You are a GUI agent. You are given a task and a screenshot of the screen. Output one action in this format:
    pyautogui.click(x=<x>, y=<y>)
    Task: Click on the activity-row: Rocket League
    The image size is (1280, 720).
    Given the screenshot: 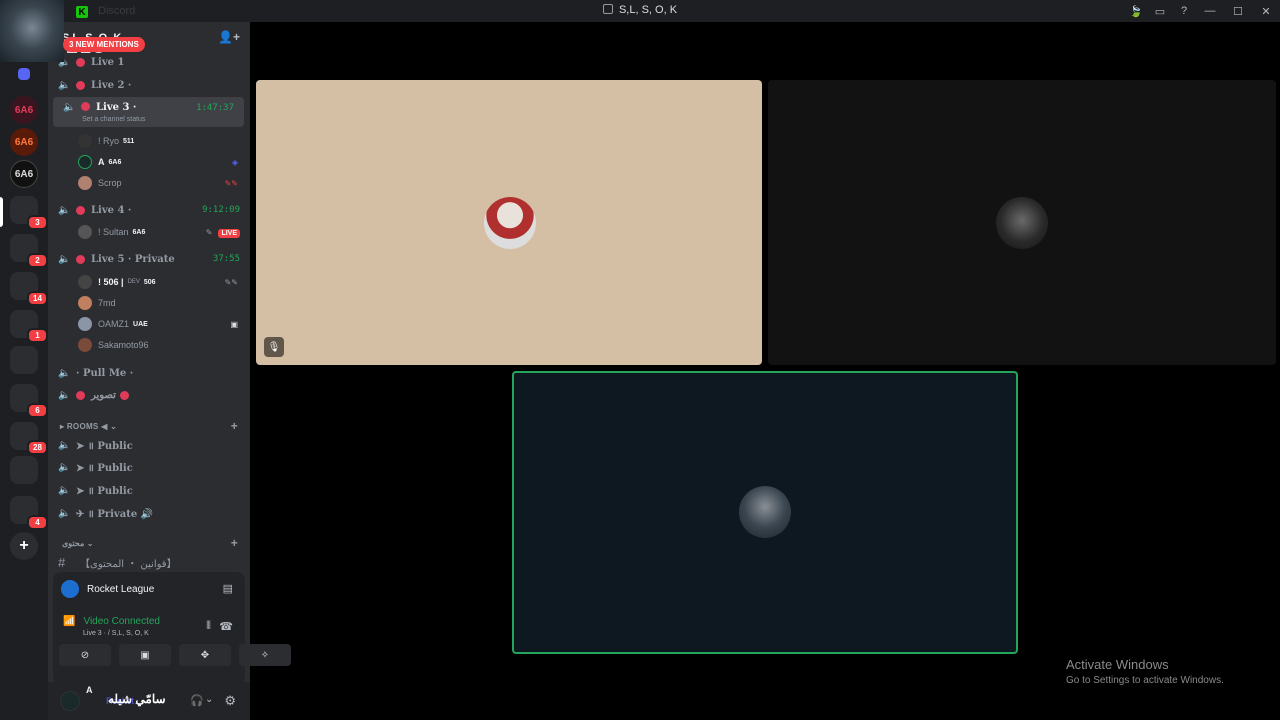 What is the action you would take?
    pyautogui.click(x=107, y=589)
    